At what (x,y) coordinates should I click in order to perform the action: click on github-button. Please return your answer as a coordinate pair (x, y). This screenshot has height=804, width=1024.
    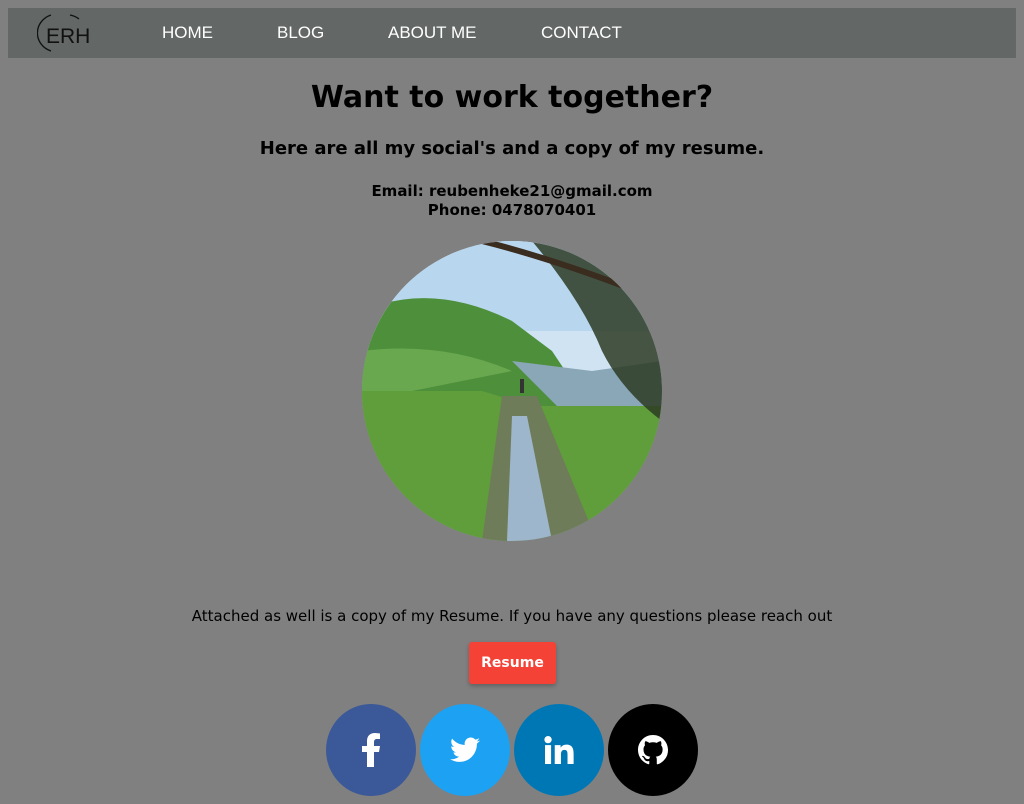
    Looking at the image, I should click on (653, 750).